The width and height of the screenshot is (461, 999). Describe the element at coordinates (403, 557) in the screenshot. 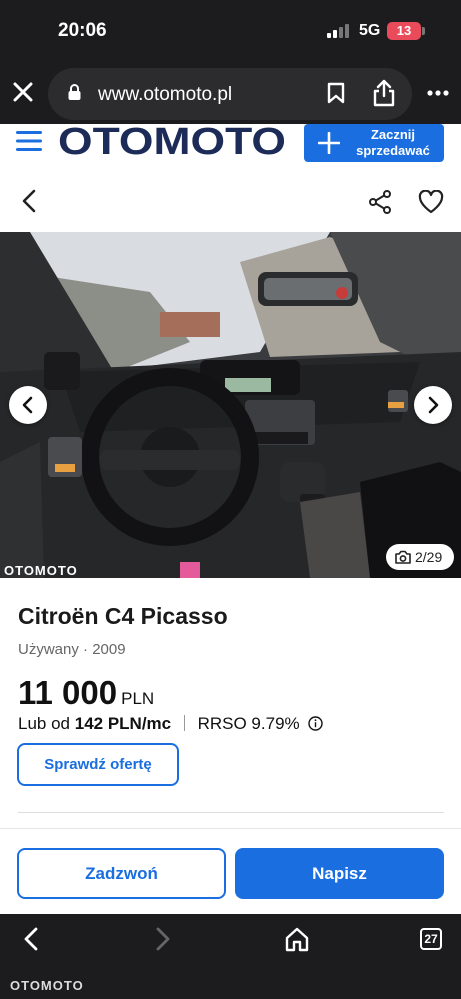

I see `camera-icon` at that location.